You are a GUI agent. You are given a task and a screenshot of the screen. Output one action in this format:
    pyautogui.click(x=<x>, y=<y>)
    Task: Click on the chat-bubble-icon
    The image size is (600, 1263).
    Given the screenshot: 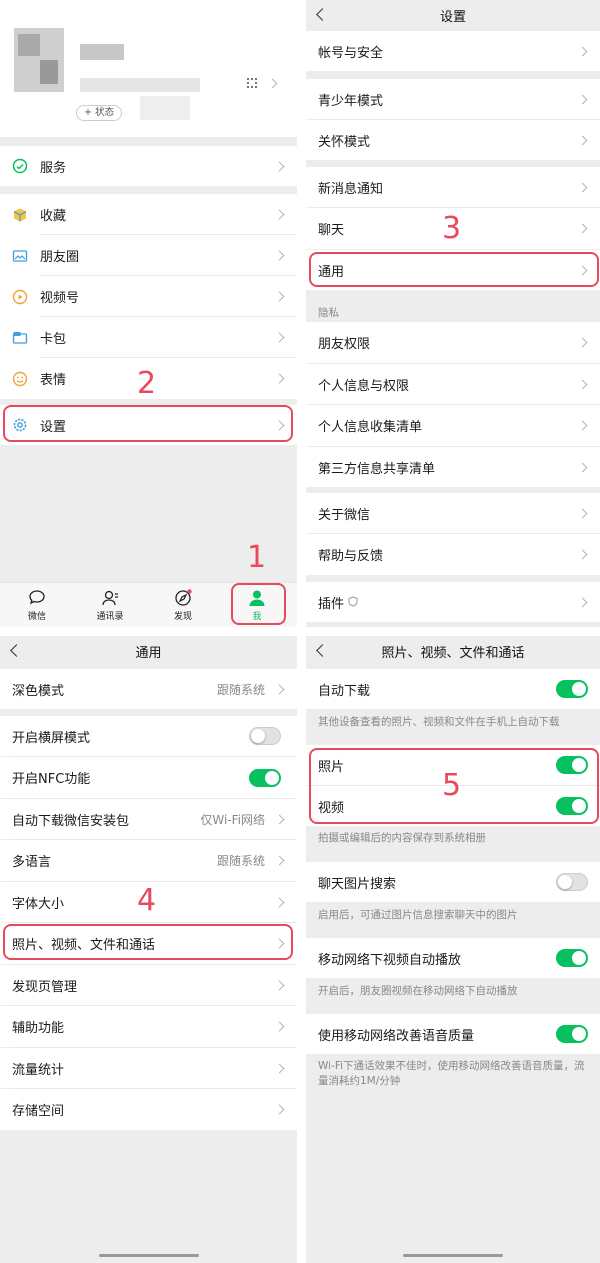 What is the action you would take?
    pyautogui.click(x=37, y=597)
    